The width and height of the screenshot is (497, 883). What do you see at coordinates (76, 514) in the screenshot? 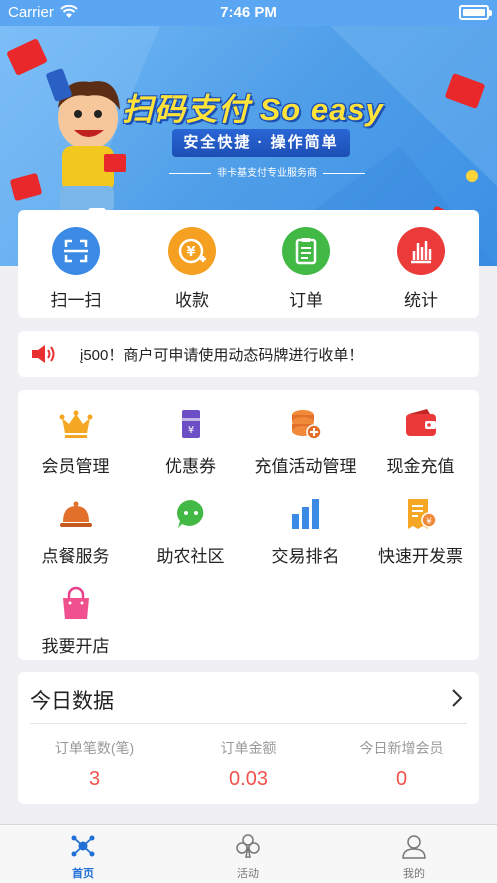
I see `dish-cover-icon` at bounding box center [76, 514].